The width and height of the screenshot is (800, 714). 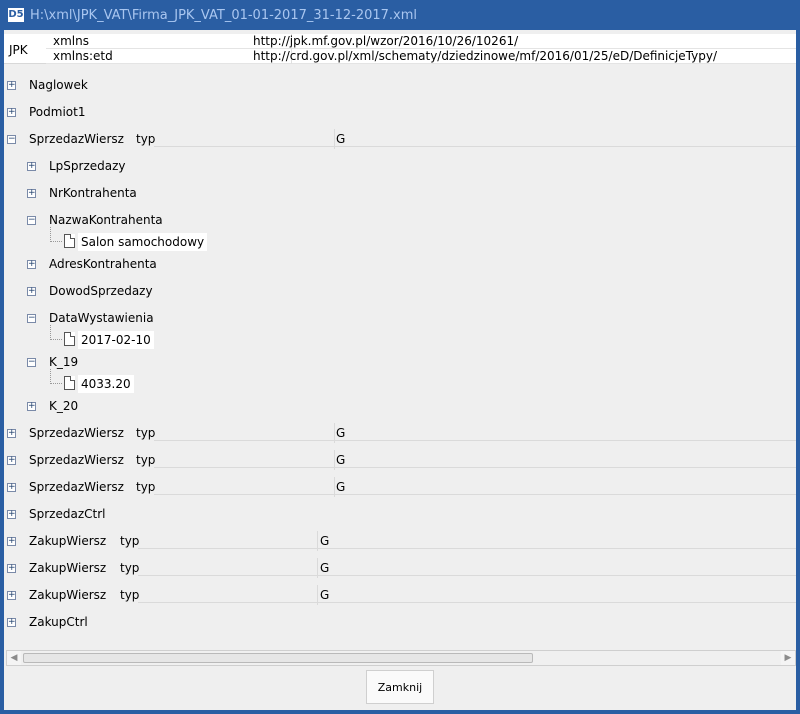 What do you see at coordinates (400, 194) in the screenshot?
I see `tree-node-nr-kontrahenta: + NrKontrahenta` at bounding box center [400, 194].